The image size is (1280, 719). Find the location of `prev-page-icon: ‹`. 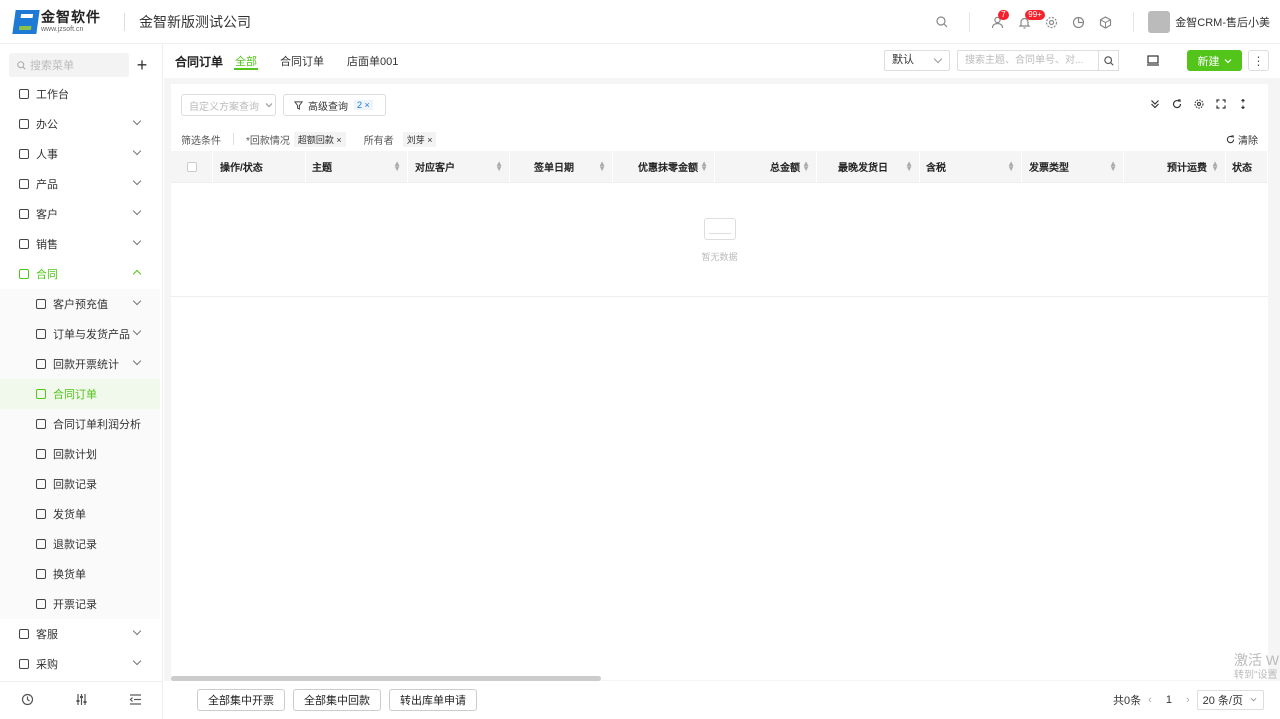

prev-page-icon: ‹ is located at coordinates (1150, 700).